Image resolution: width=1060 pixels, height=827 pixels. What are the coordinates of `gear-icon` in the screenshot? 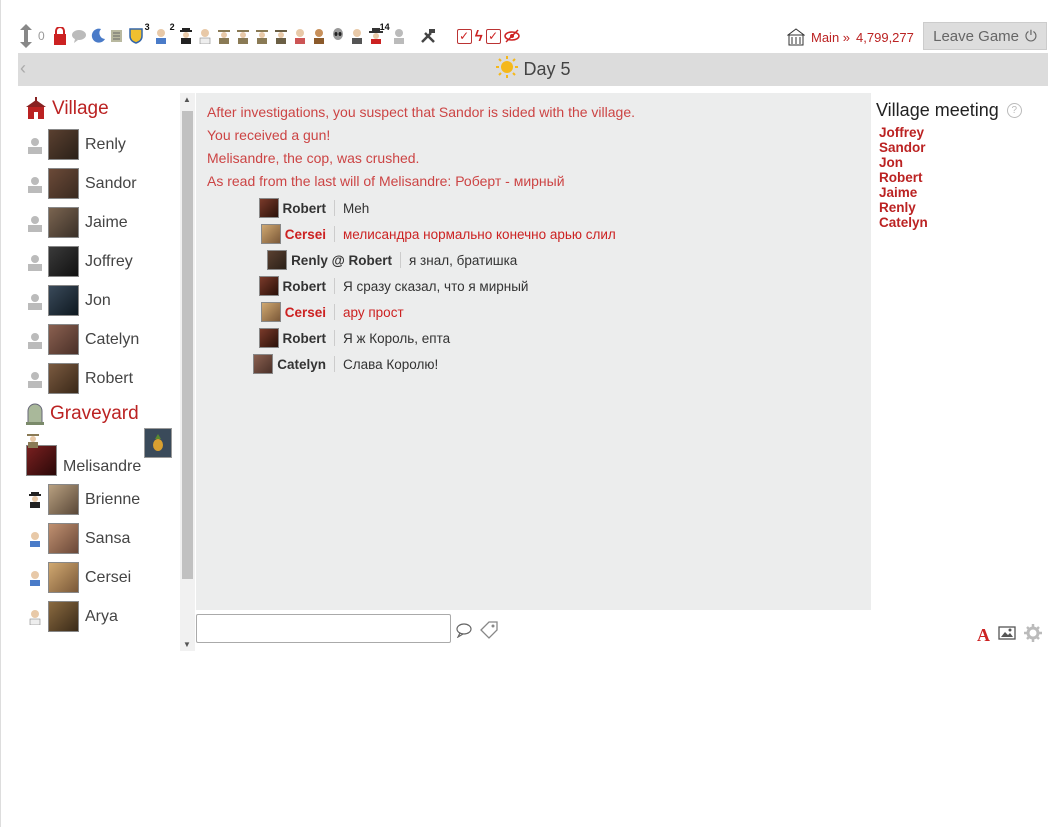 It's located at (1033, 635).